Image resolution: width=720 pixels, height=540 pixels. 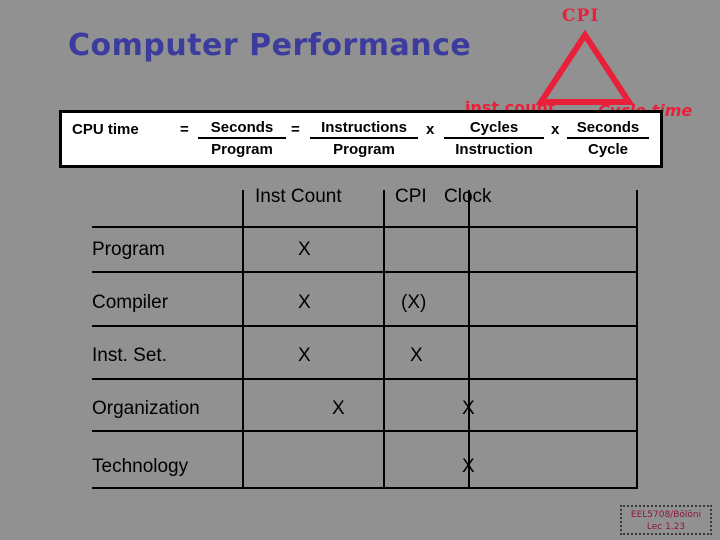 What do you see at coordinates (338, 408) in the screenshot?
I see `table-cell-organization-inst-count: X` at bounding box center [338, 408].